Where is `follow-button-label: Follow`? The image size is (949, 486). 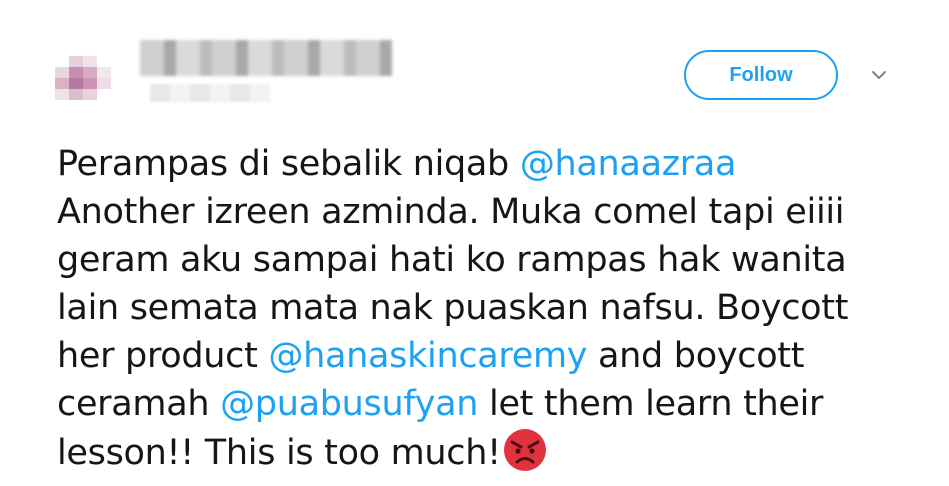 follow-button-label: Follow is located at coordinates (761, 74).